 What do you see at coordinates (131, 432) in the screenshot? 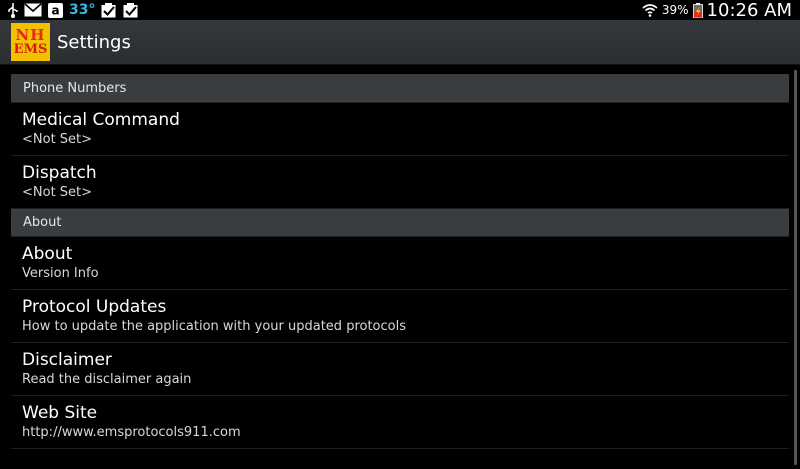
I see `pref-summary: http://www.emsprotocols911.com` at bounding box center [131, 432].